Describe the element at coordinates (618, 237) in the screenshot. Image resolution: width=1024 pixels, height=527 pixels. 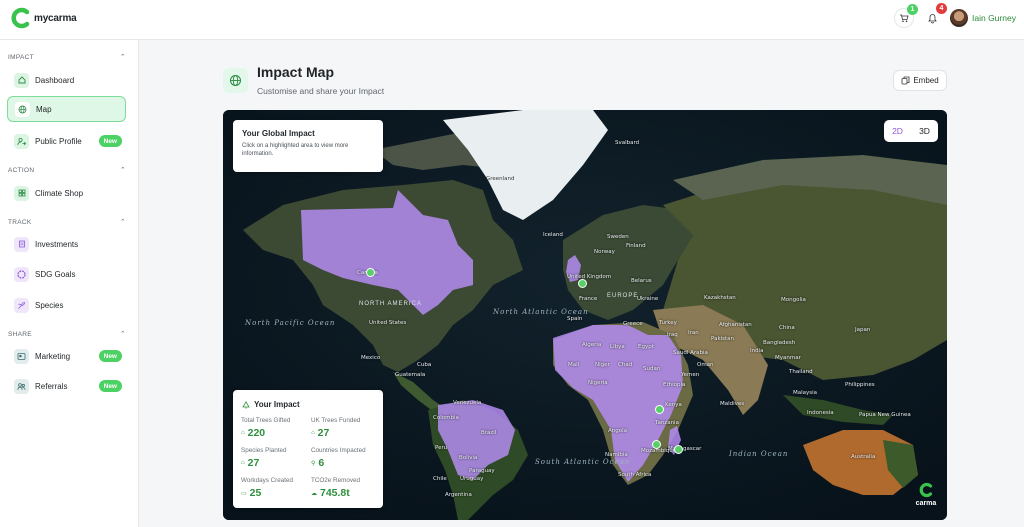
I see `place-label: Sweden` at that location.